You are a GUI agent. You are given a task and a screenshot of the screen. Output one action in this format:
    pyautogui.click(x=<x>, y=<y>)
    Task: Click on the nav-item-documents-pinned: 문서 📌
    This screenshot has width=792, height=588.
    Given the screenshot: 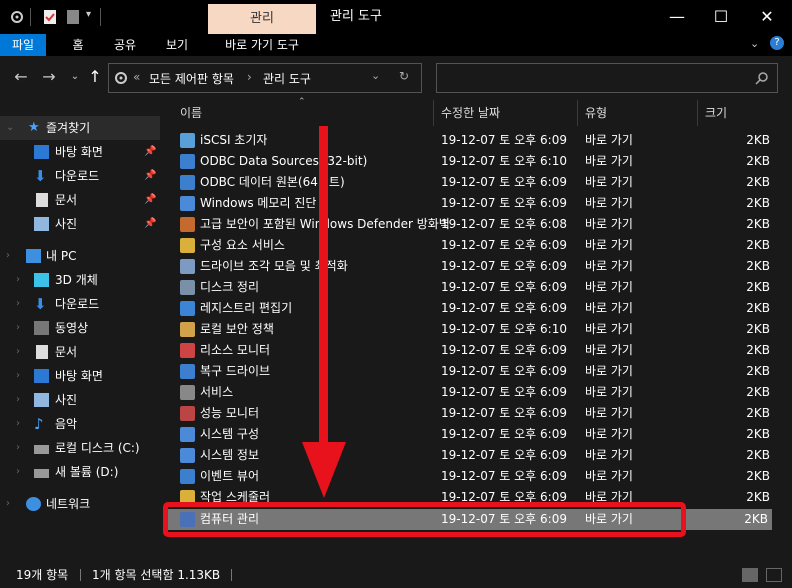 What is the action you would take?
    pyautogui.click(x=80, y=200)
    